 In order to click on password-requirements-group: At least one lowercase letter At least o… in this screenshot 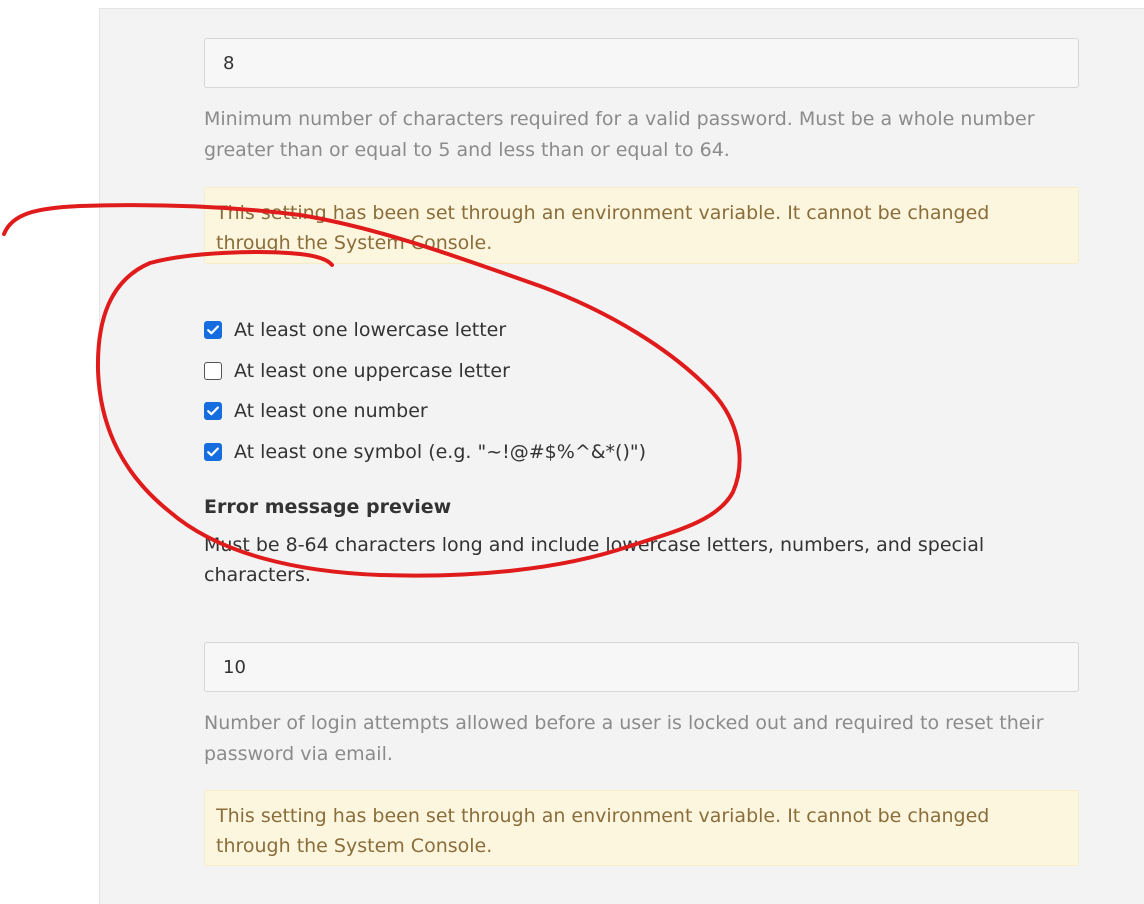, I will do `click(504, 391)`.